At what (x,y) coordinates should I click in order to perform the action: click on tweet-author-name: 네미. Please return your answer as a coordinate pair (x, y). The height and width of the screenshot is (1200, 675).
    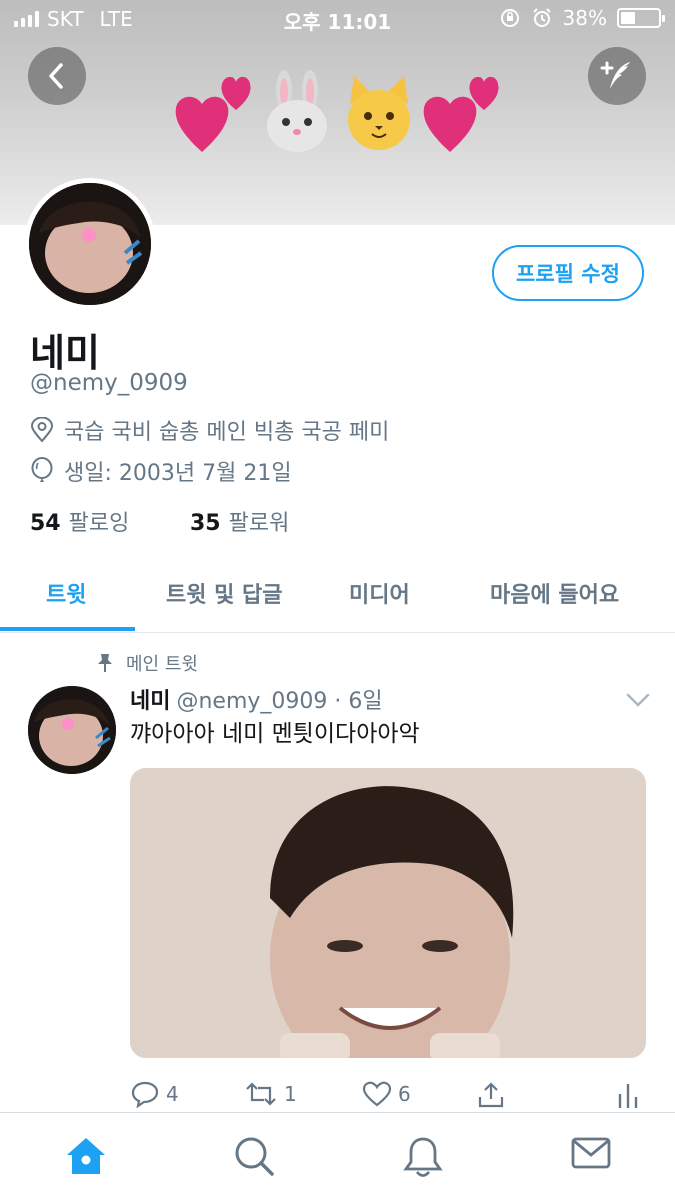
    Looking at the image, I should click on (150, 701).